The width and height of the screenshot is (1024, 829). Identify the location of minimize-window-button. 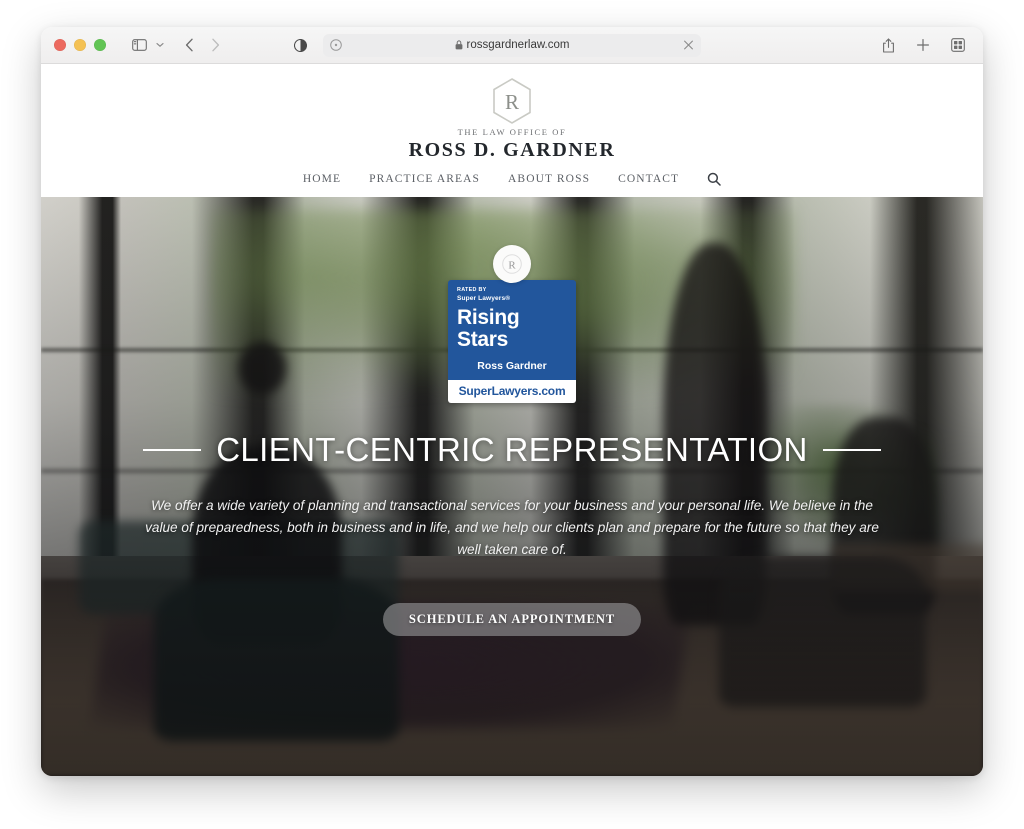
(80, 45).